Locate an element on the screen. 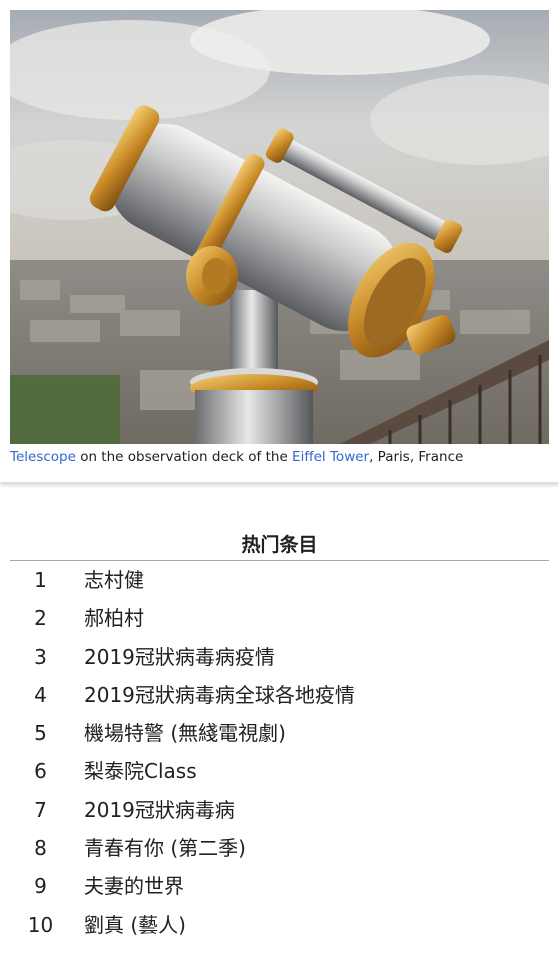  rank-number: 9 is located at coordinates (40, 886).